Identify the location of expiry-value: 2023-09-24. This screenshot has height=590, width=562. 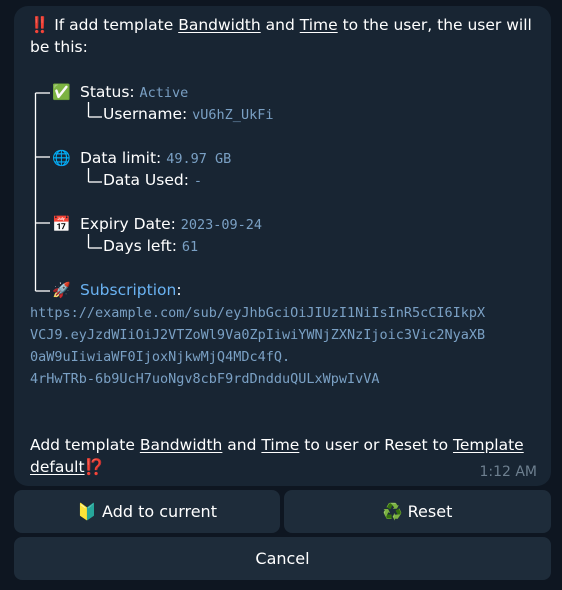
(221, 225).